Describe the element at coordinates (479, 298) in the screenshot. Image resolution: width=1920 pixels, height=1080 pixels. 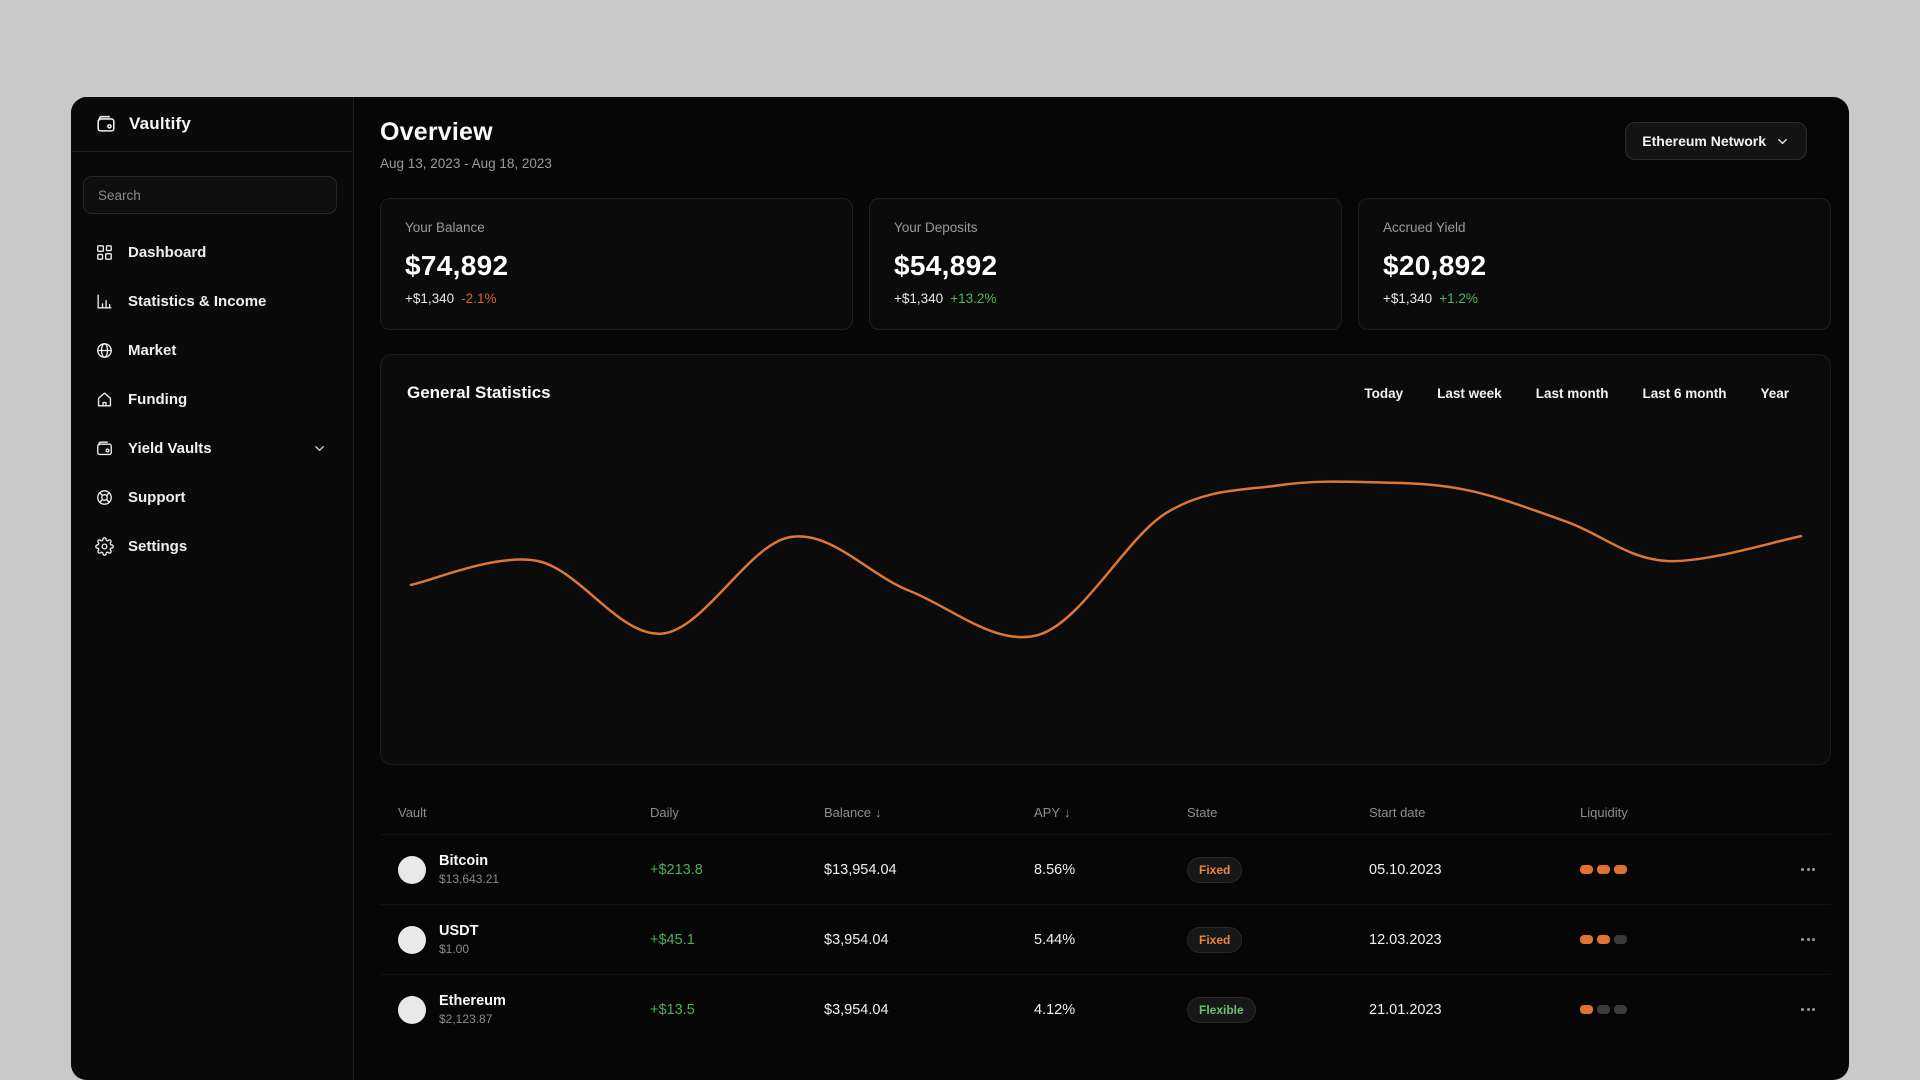
I see `stat-change-percent: -2.1%` at that location.